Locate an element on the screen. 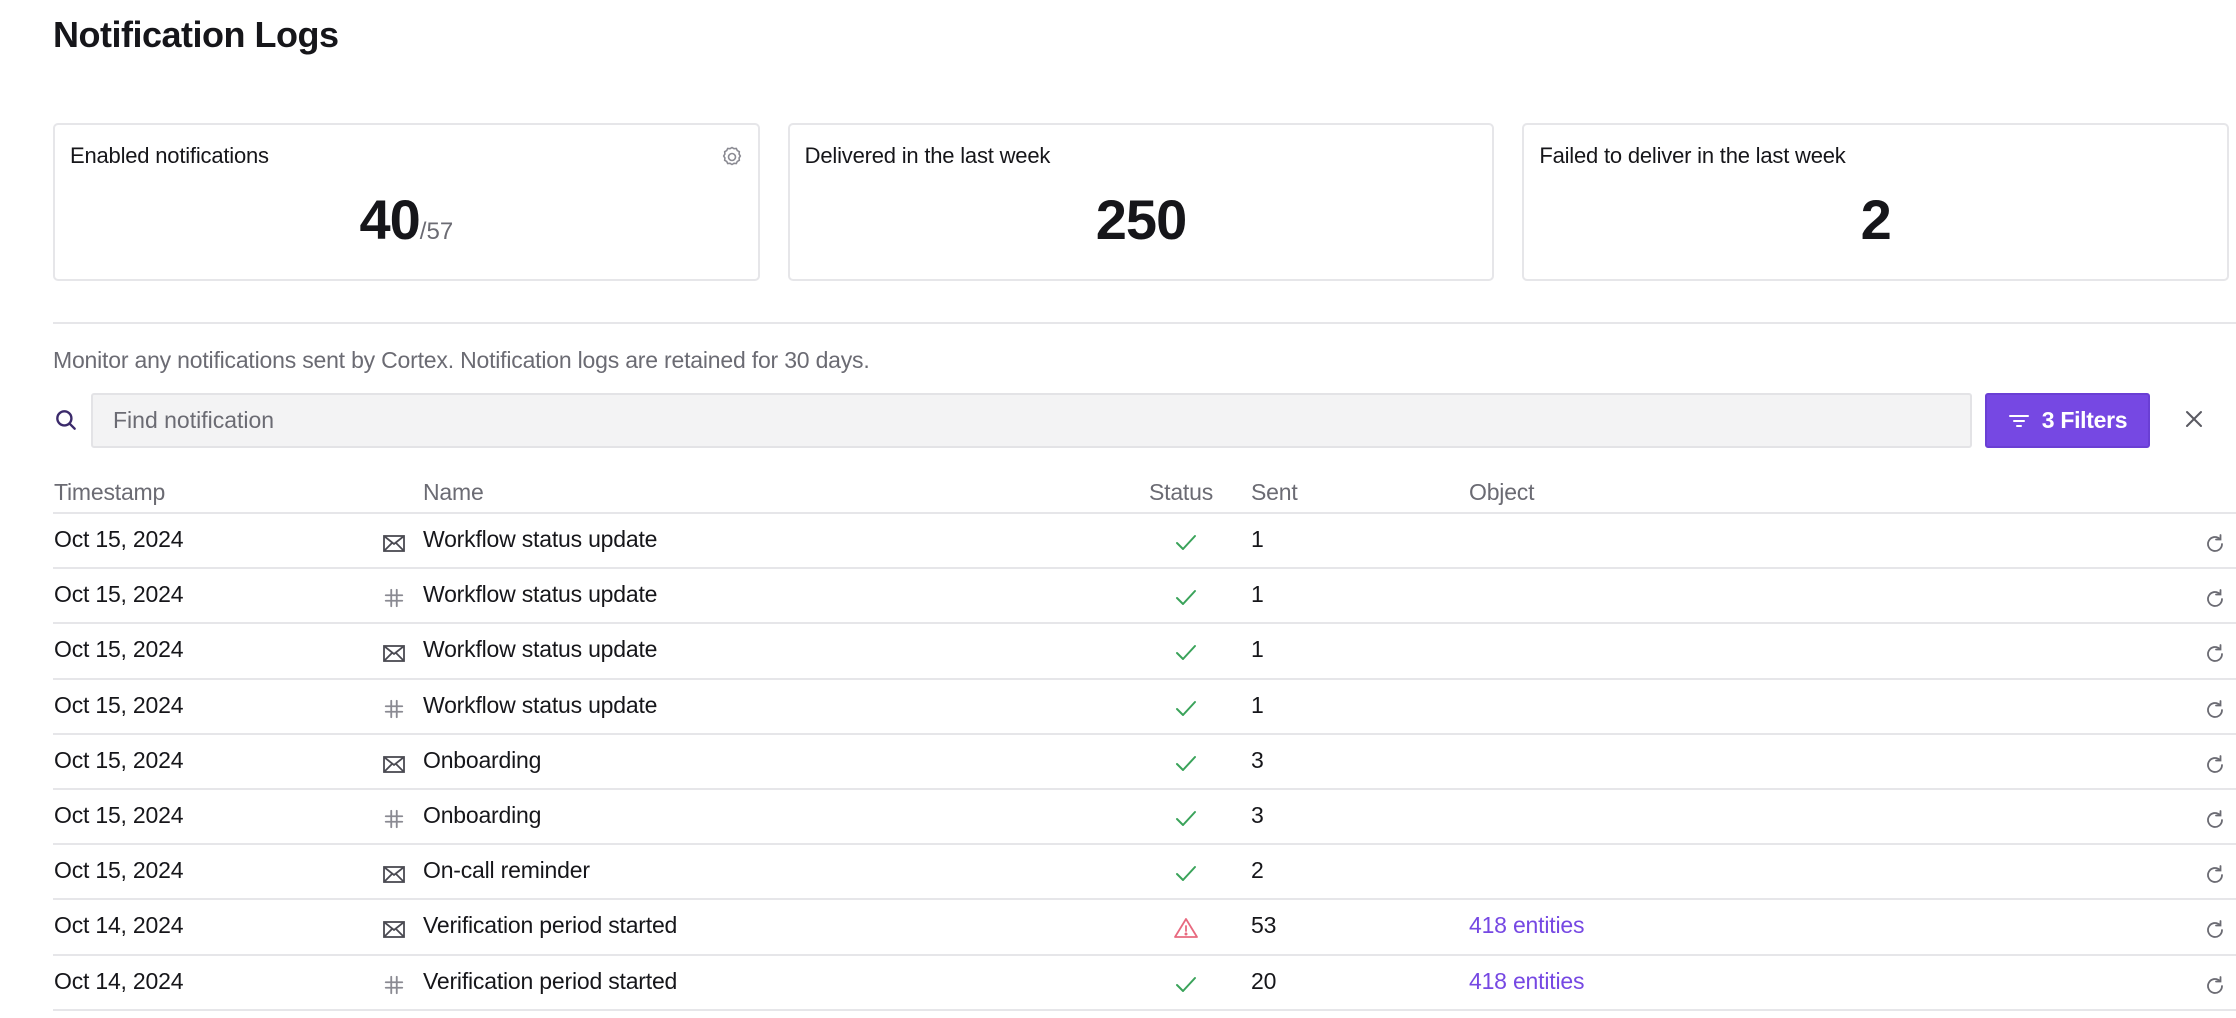 Image resolution: width=2236 pixels, height=1018 pixels. clear-filters-button is located at coordinates (2194, 419).